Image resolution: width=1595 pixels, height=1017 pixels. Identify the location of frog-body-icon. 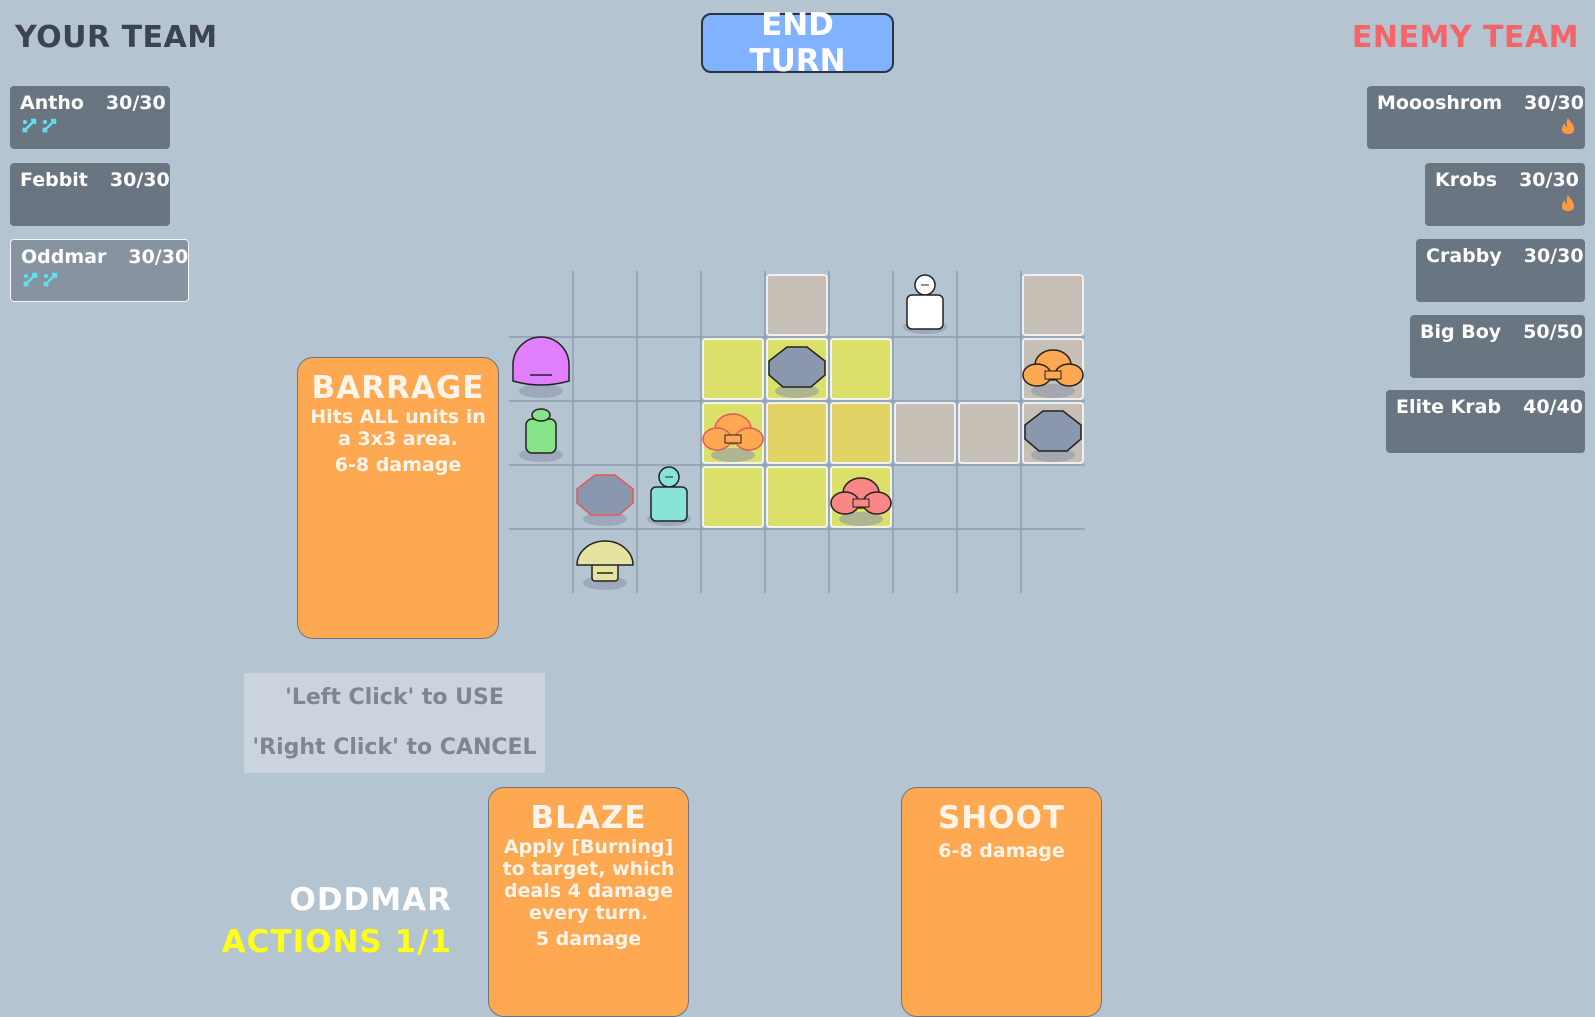
(541, 436).